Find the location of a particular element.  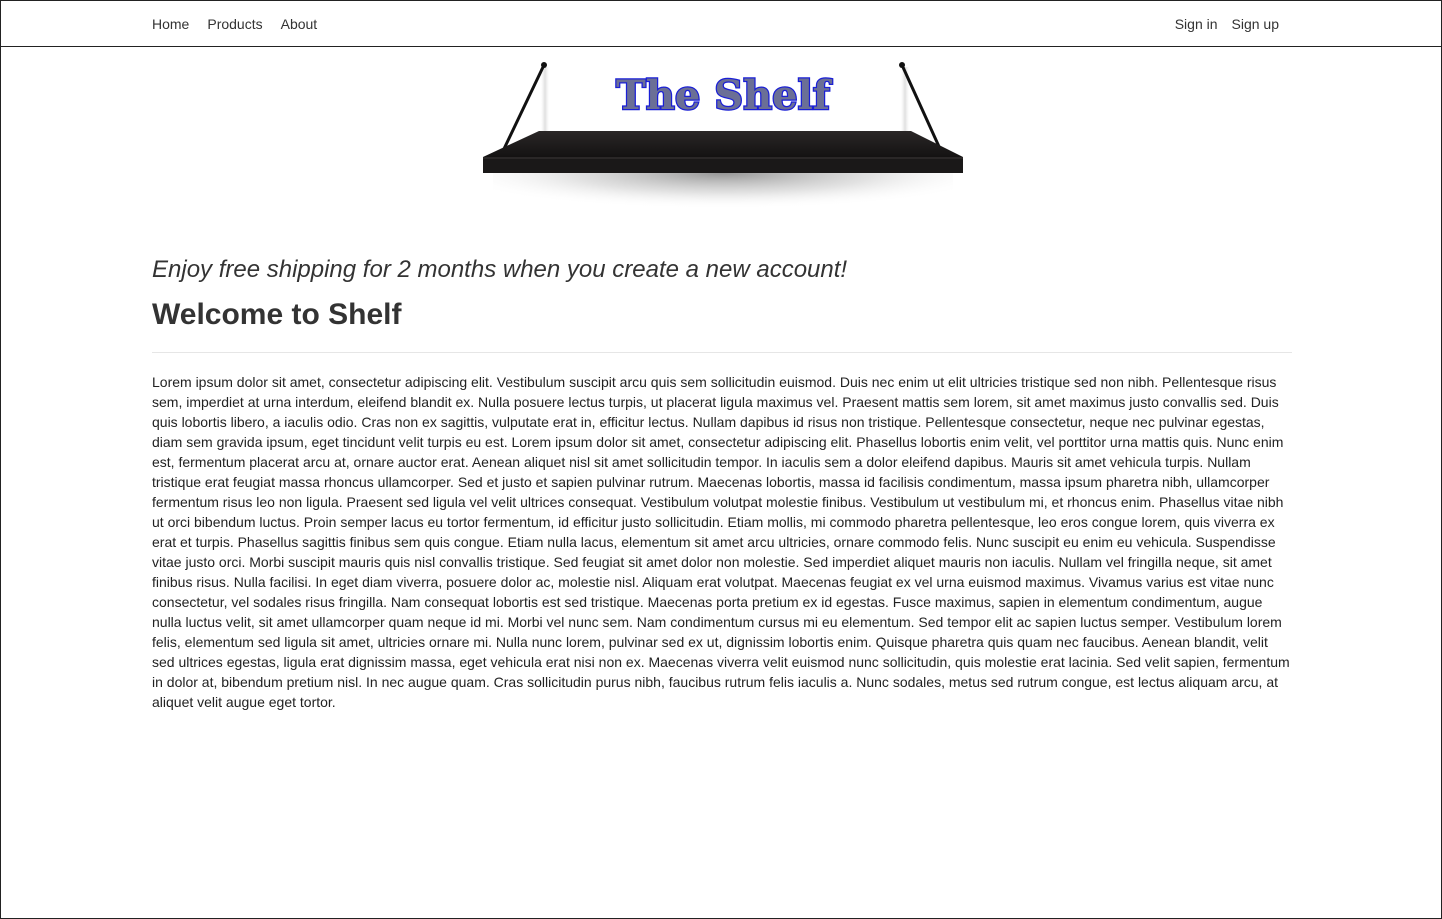

shelf-shadow is located at coordinates (723, 203).